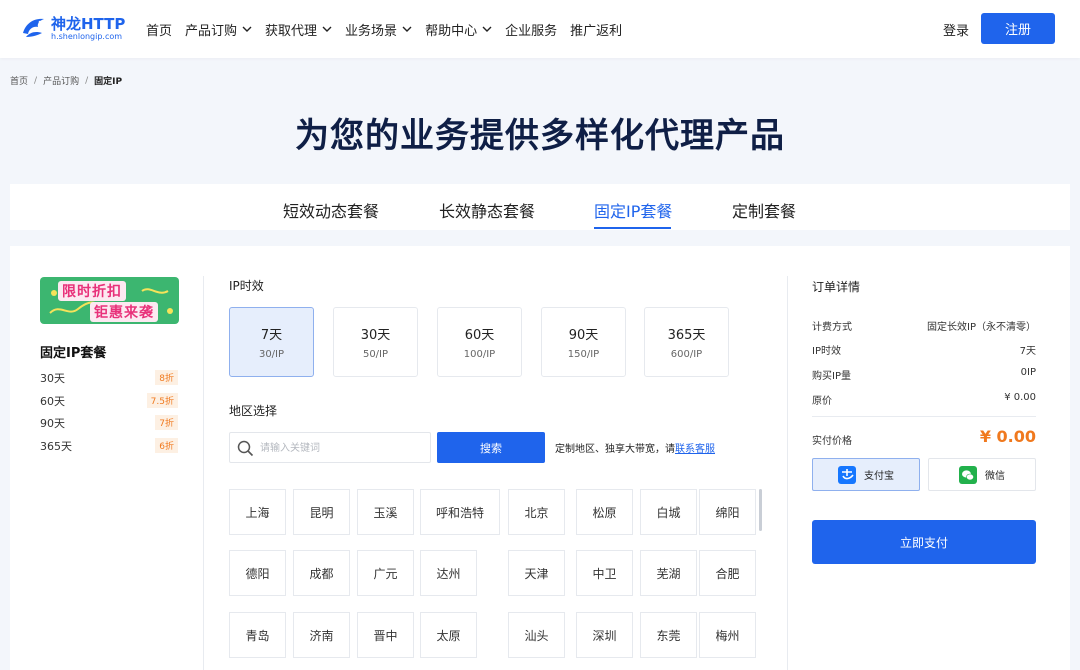 This screenshot has height=670, width=1080. I want to click on alipay-option: 支付宝, so click(866, 474).